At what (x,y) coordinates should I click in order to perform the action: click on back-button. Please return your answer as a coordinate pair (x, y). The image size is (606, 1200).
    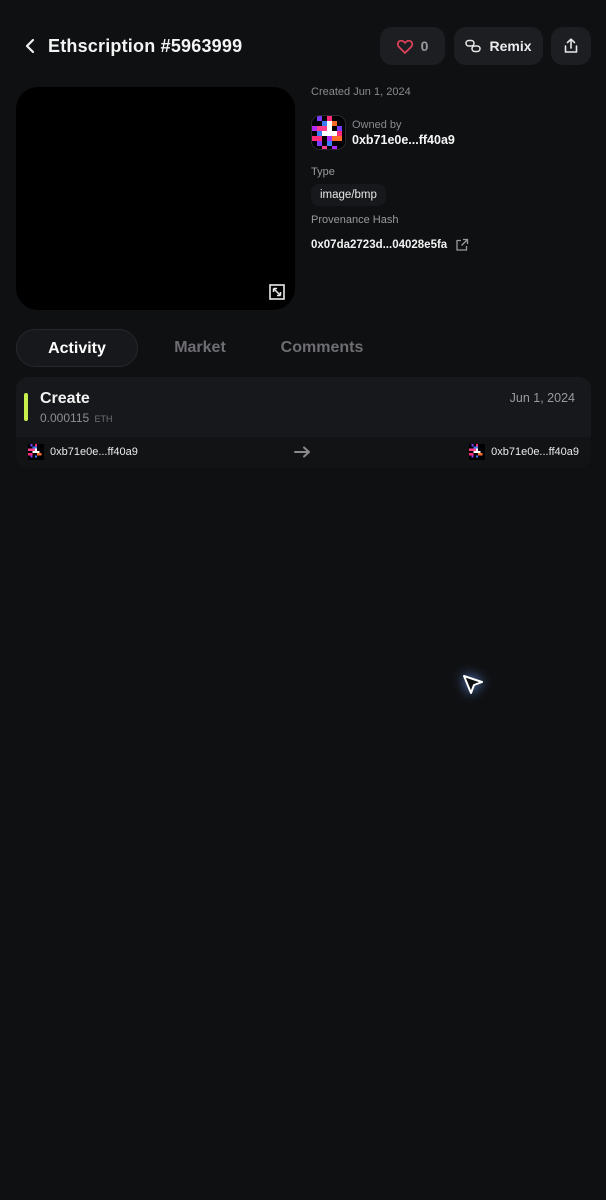
    Looking at the image, I should click on (31, 46).